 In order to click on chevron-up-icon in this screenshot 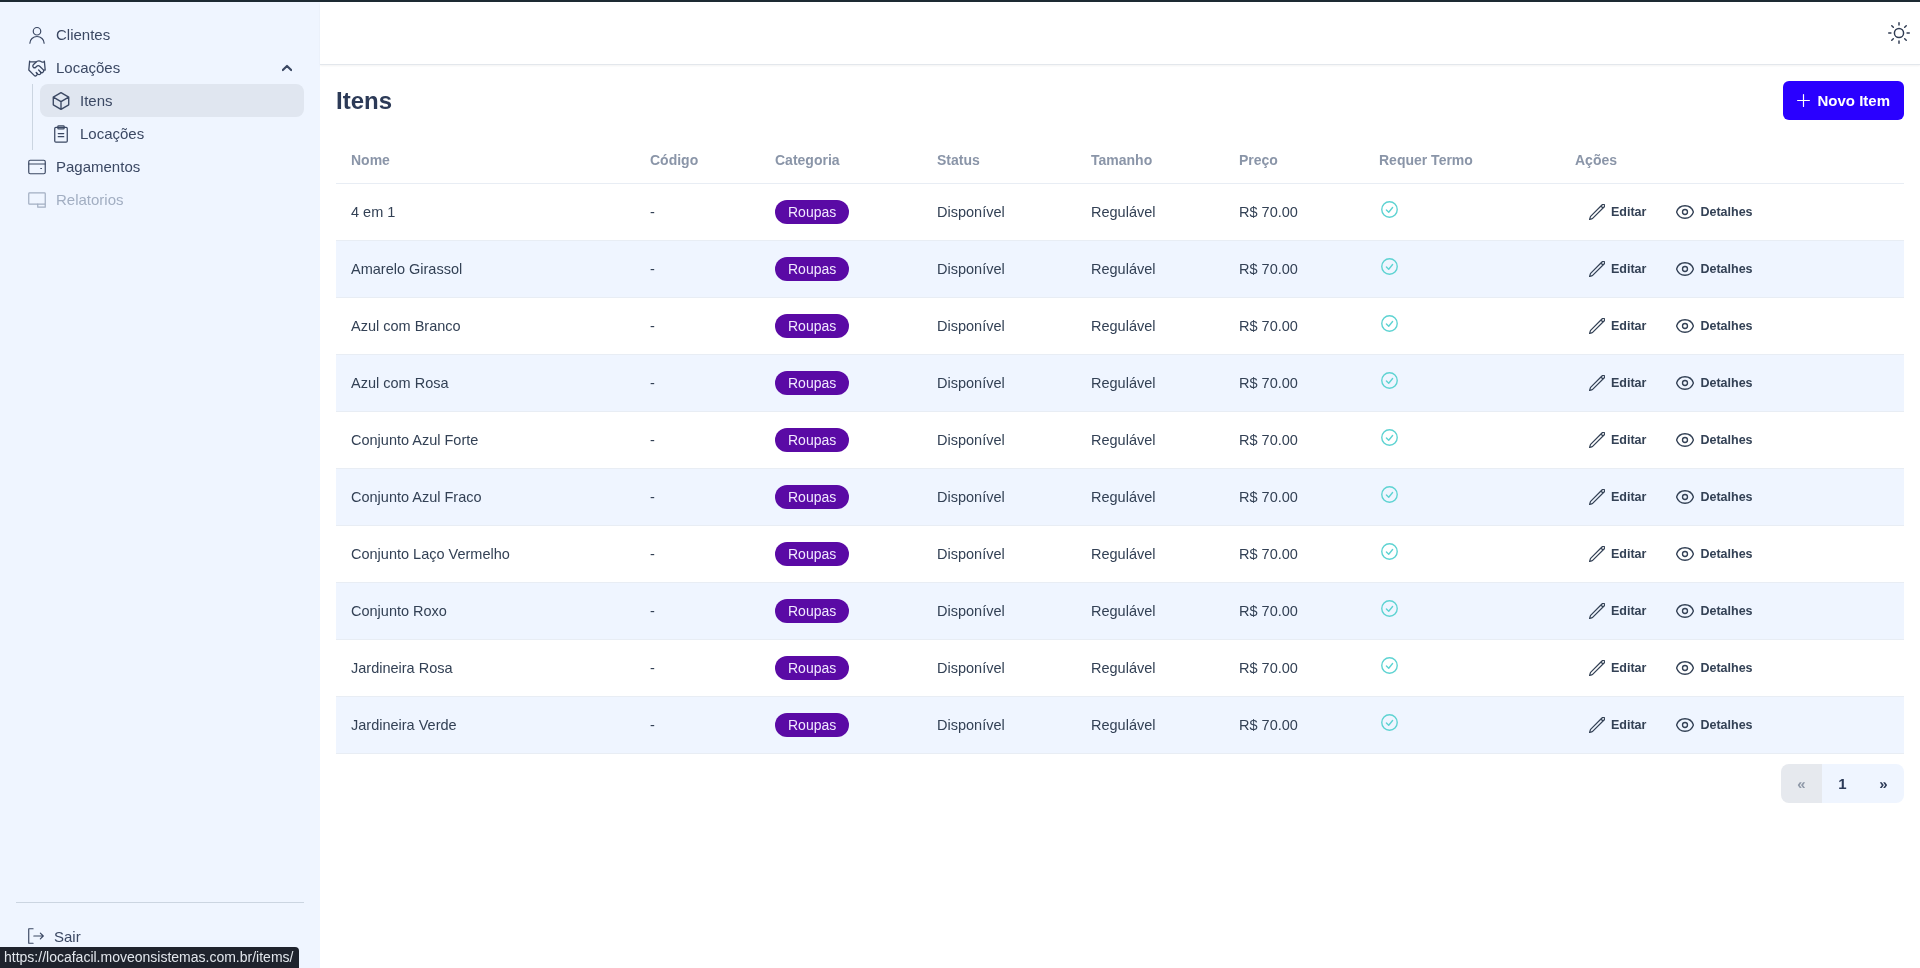, I will do `click(287, 67)`.